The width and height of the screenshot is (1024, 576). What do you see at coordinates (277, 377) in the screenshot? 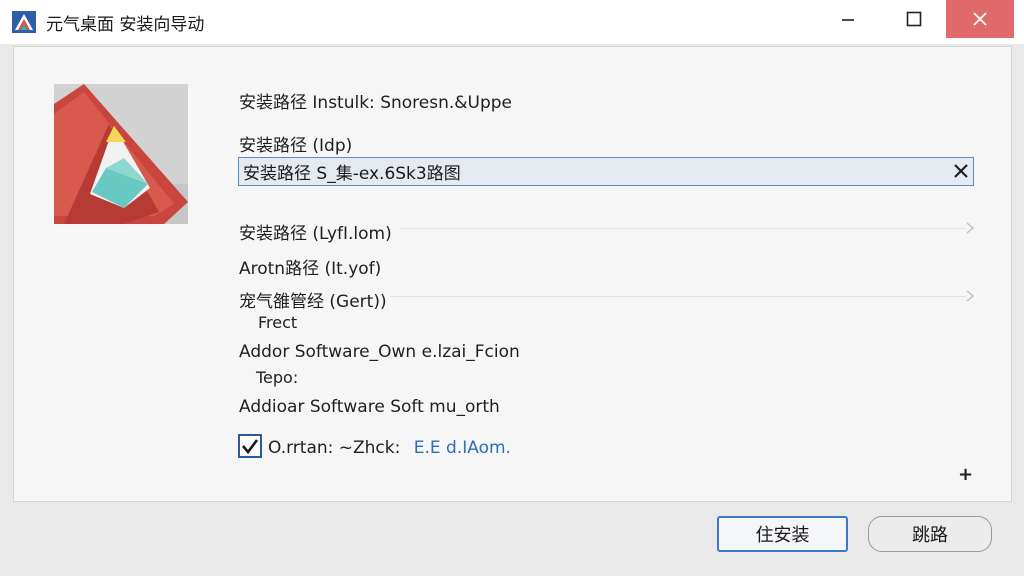
I see `software-owner-sub-label: Tepo:` at bounding box center [277, 377].